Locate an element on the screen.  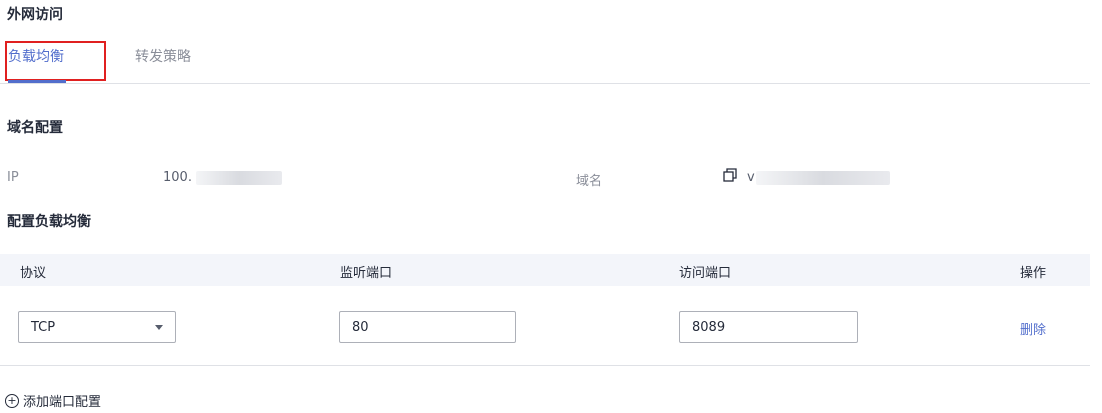
ip-label: IP is located at coordinates (13, 177).